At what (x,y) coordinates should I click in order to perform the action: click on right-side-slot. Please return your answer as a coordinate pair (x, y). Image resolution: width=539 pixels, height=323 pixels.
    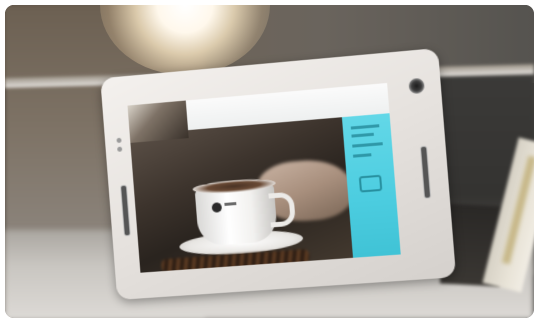
    Looking at the image, I should click on (425, 172).